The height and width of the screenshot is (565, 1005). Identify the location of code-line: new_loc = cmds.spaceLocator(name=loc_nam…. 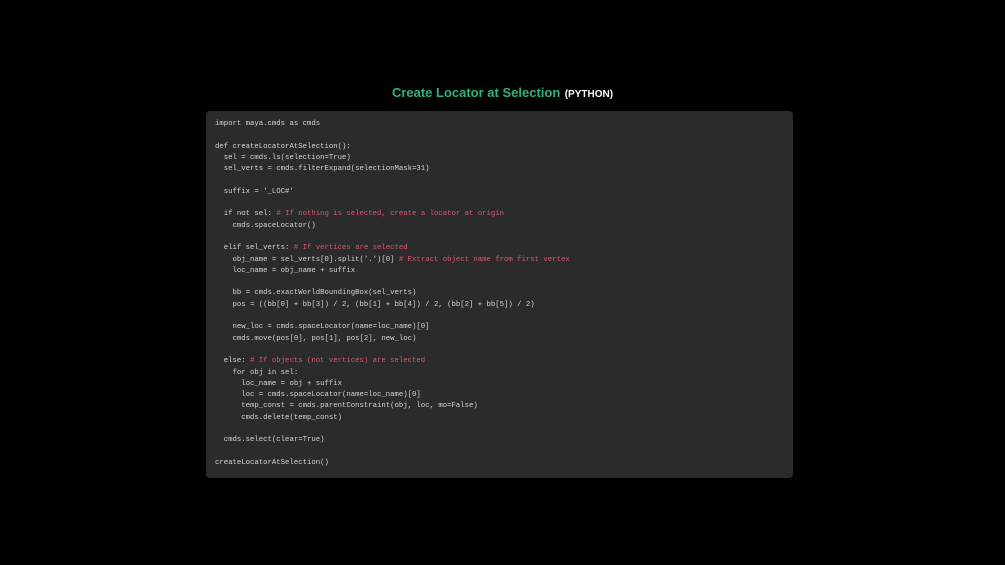
(499, 327).